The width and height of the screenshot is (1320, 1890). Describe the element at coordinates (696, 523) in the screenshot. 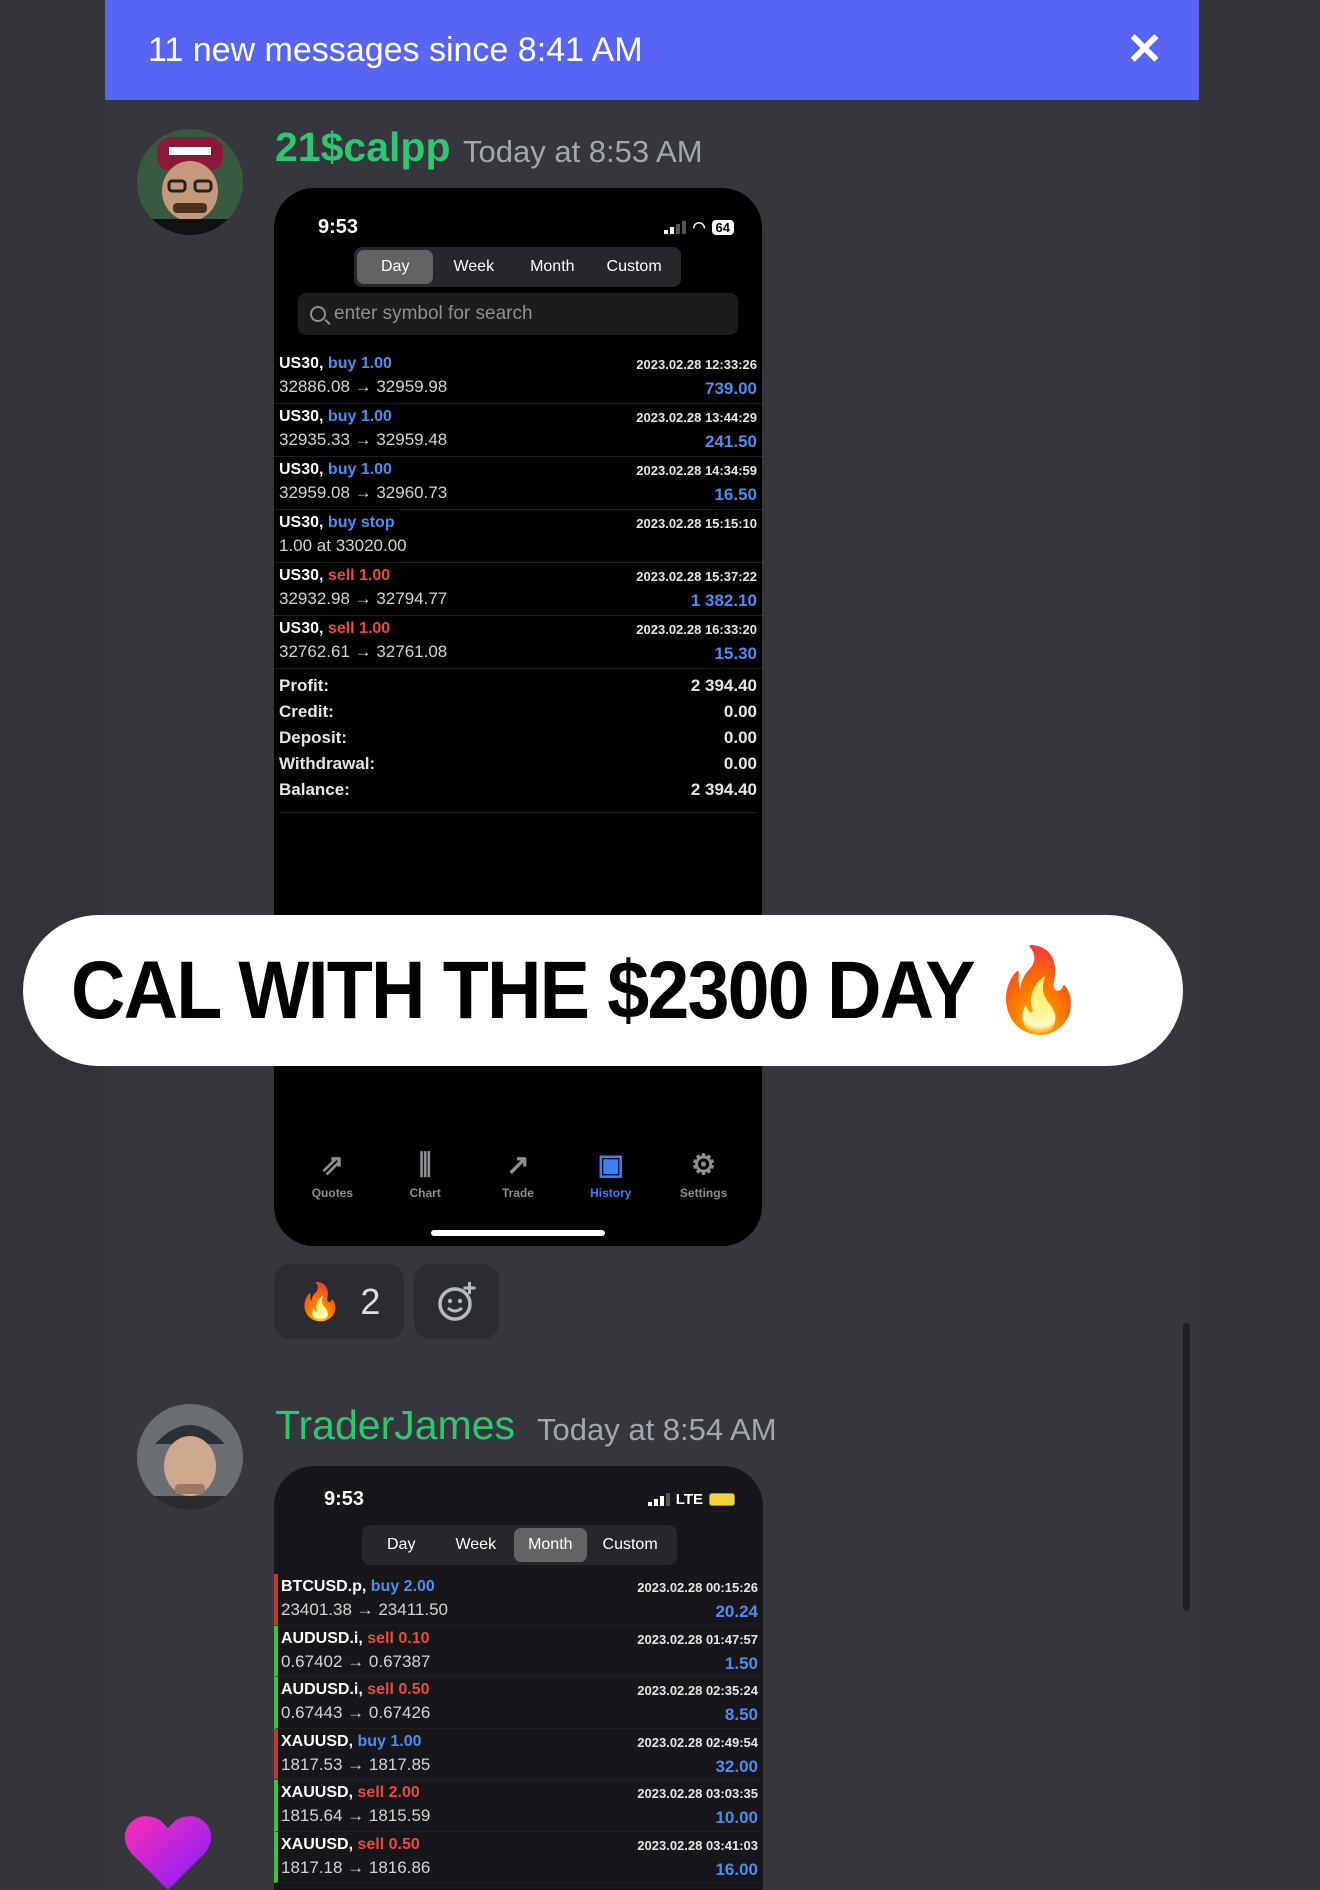

I see `trade-time: 2023.02.28 15:15:10` at that location.